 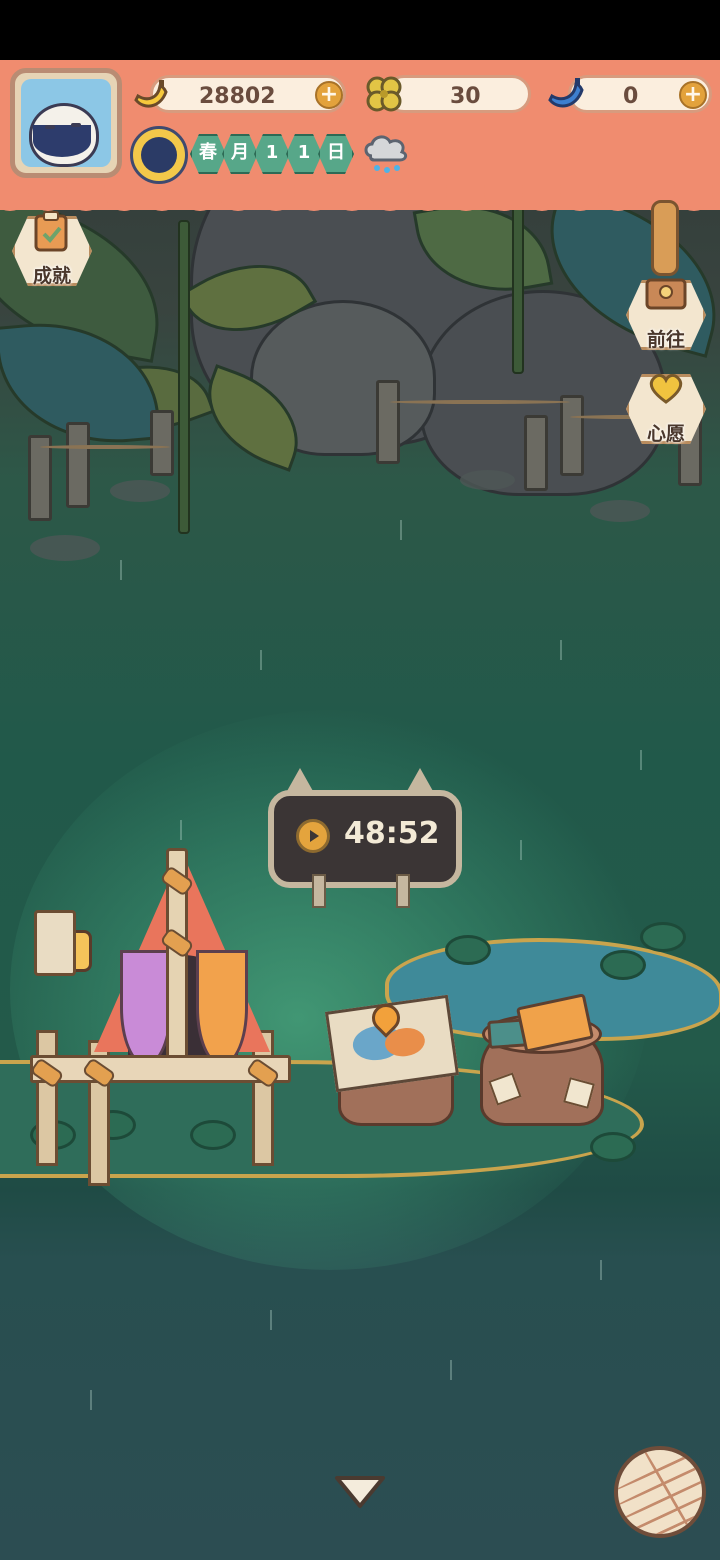 I want to click on tent-curtain-left, so click(x=146, y=1008).